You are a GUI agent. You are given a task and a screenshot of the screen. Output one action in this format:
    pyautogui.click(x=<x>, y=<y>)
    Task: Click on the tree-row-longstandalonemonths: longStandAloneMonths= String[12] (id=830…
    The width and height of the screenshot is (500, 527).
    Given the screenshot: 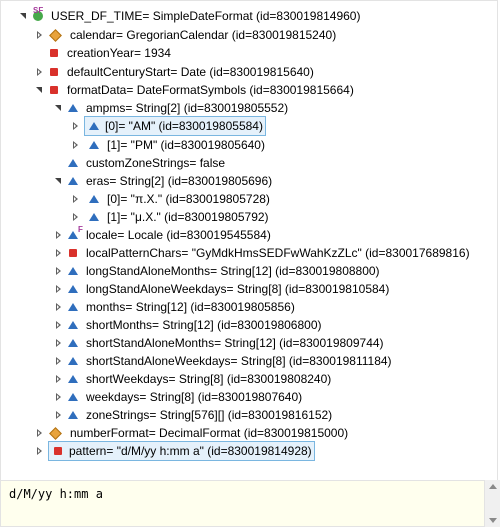 What is the action you would take?
    pyautogui.click(x=218, y=271)
    